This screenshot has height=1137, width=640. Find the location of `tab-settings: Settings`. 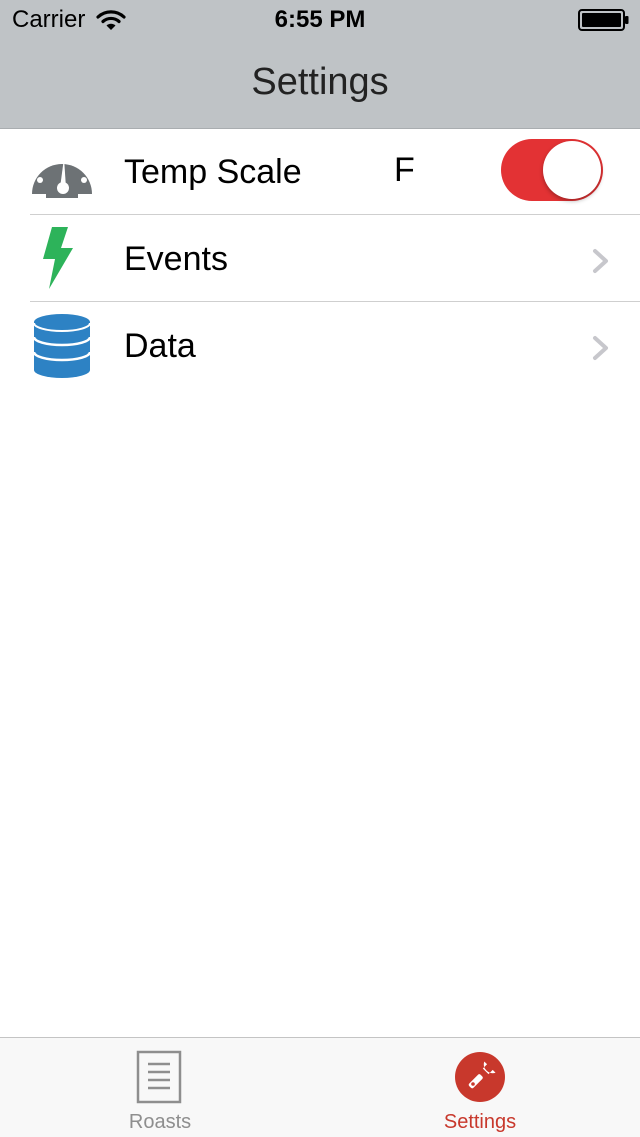

tab-settings: Settings is located at coordinates (480, 1087).